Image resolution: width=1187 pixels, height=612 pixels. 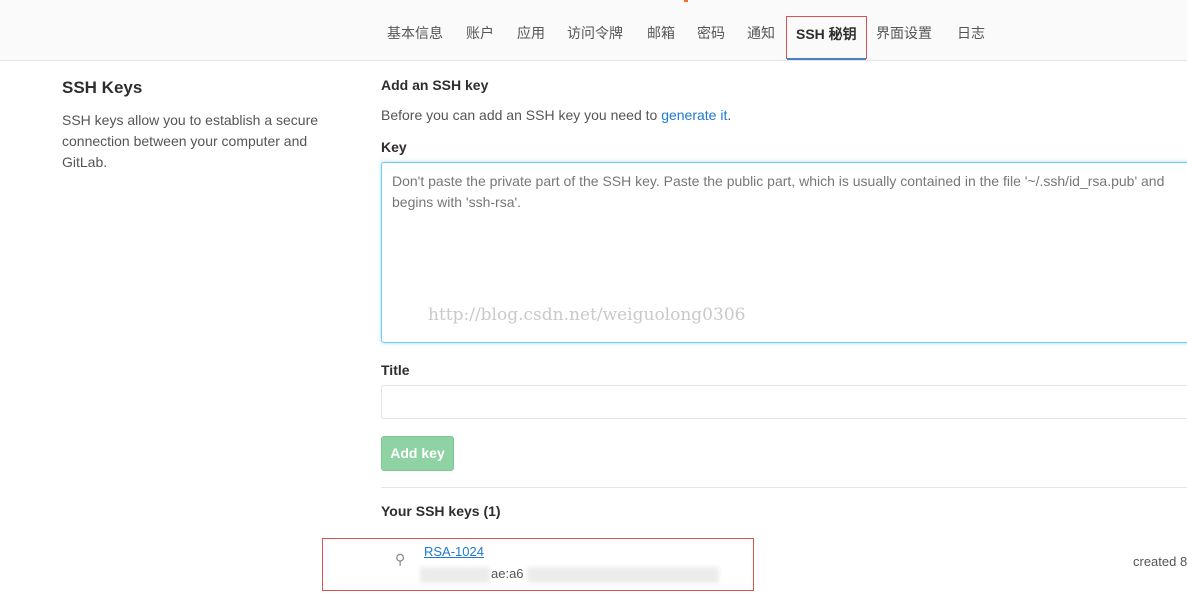 I want to click on redacted-fingerprint-start, so click(x=455, y=575).